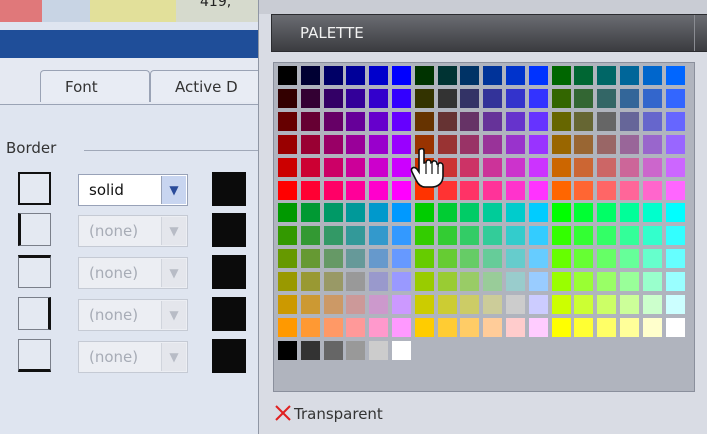  Describe the element at coordinates (133, 231) in the screenshot. I see `border-style-select-left: (none) ▼` at that location.